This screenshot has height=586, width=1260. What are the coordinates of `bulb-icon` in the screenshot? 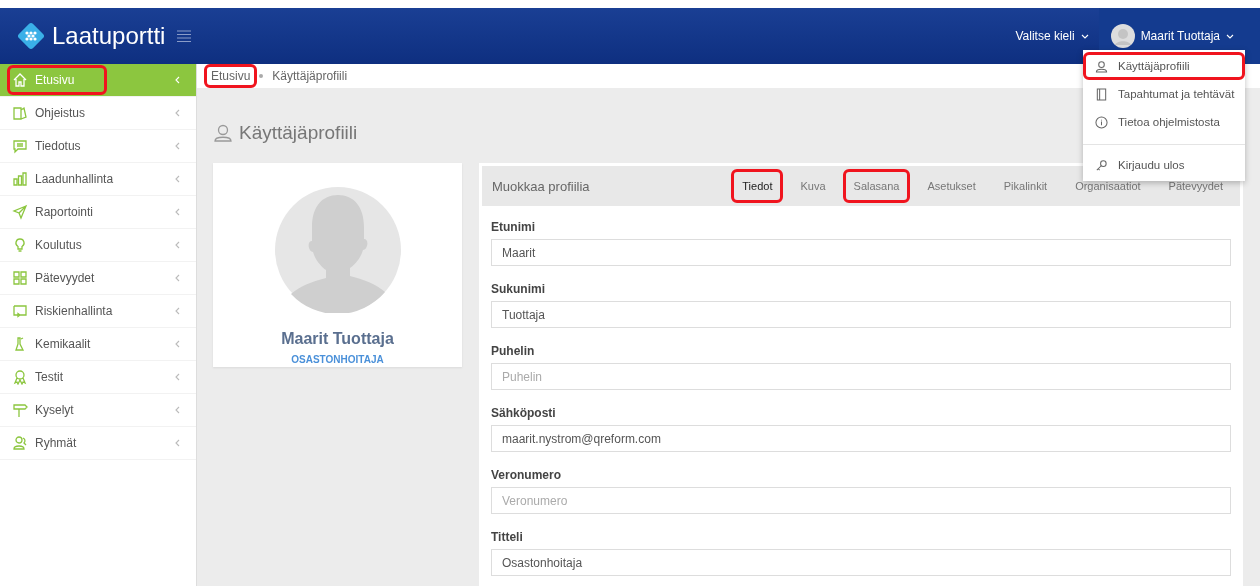 It's located at (20, 245).